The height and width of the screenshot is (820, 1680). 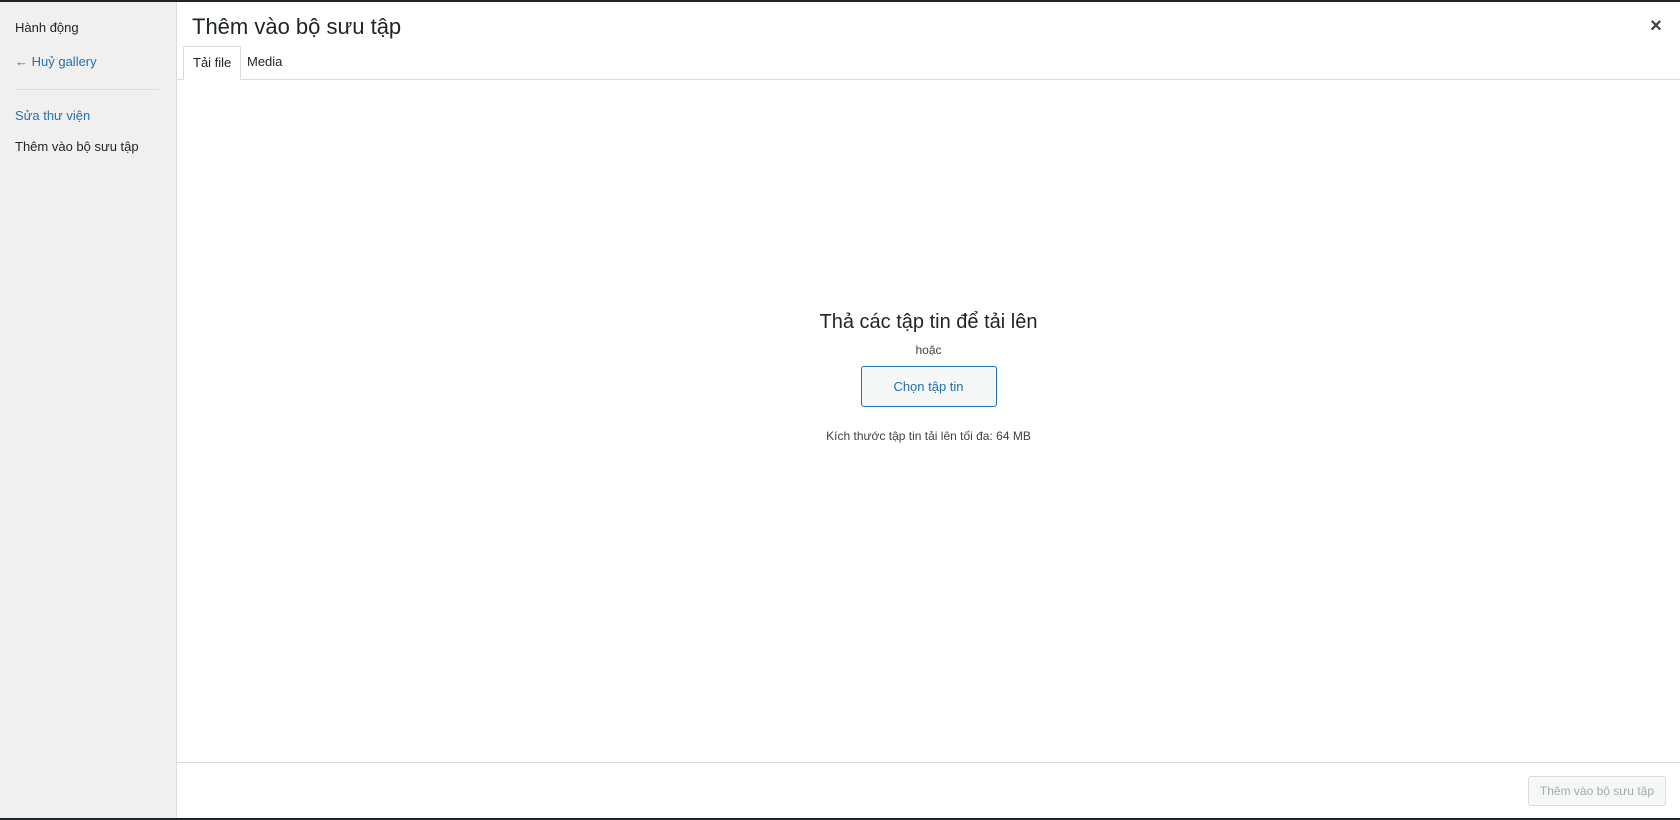 I want to click on tab-media-library: Media, so click(x=264, y=62).